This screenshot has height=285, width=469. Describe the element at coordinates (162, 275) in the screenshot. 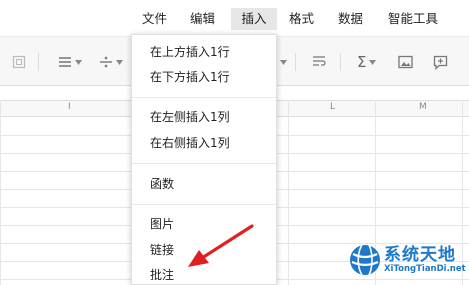

I see `insert-comment: 批注` at that location.